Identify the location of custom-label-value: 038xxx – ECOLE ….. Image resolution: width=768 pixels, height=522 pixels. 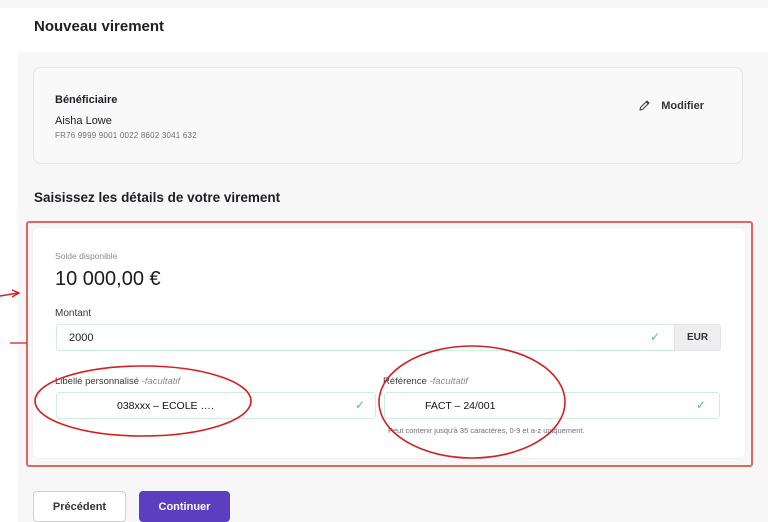
(165, 405).